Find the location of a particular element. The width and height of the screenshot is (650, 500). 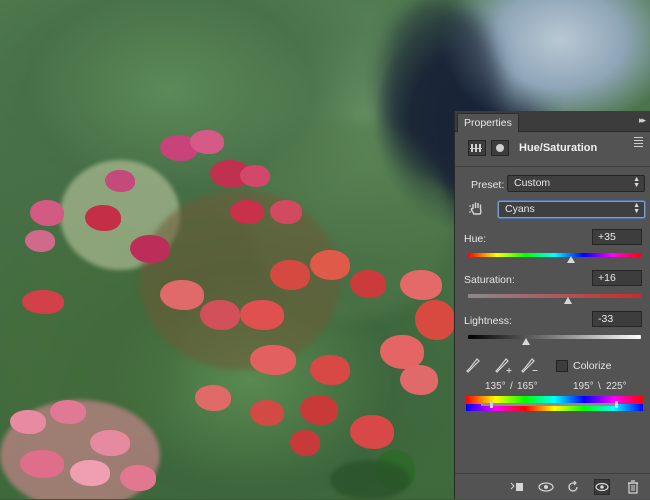

panel-bottom-toolbar is located at coordinates (552, 486).